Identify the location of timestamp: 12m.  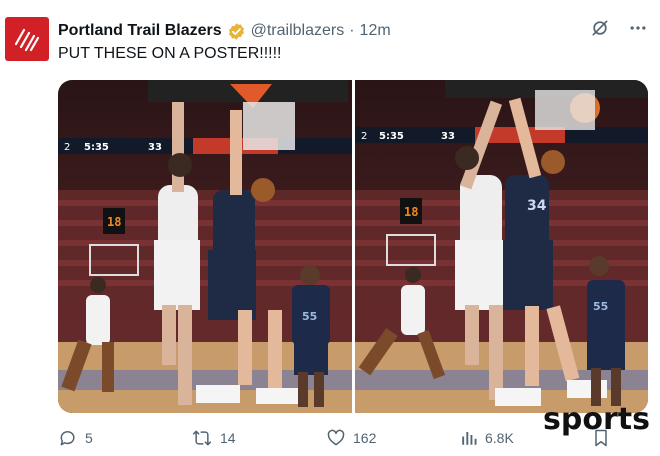
(375, 31).